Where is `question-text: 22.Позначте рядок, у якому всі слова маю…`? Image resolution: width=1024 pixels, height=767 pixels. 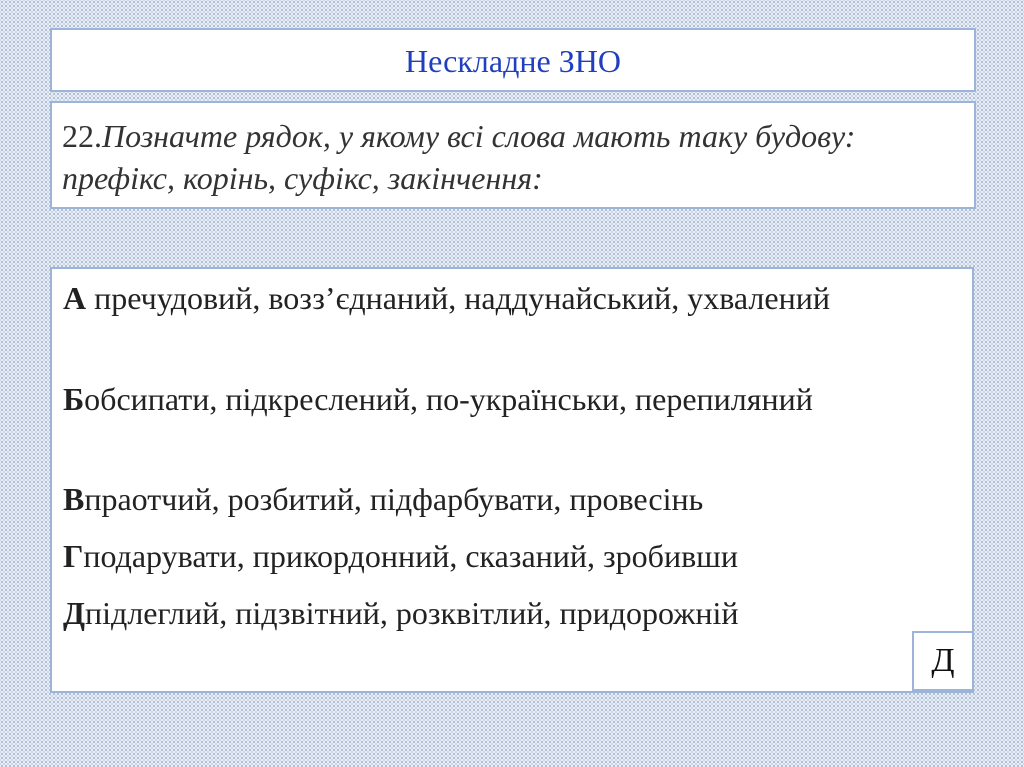 question-text: 22.Позначте рядок, у якому всі слова маю… is located at coordinates (502, 157).